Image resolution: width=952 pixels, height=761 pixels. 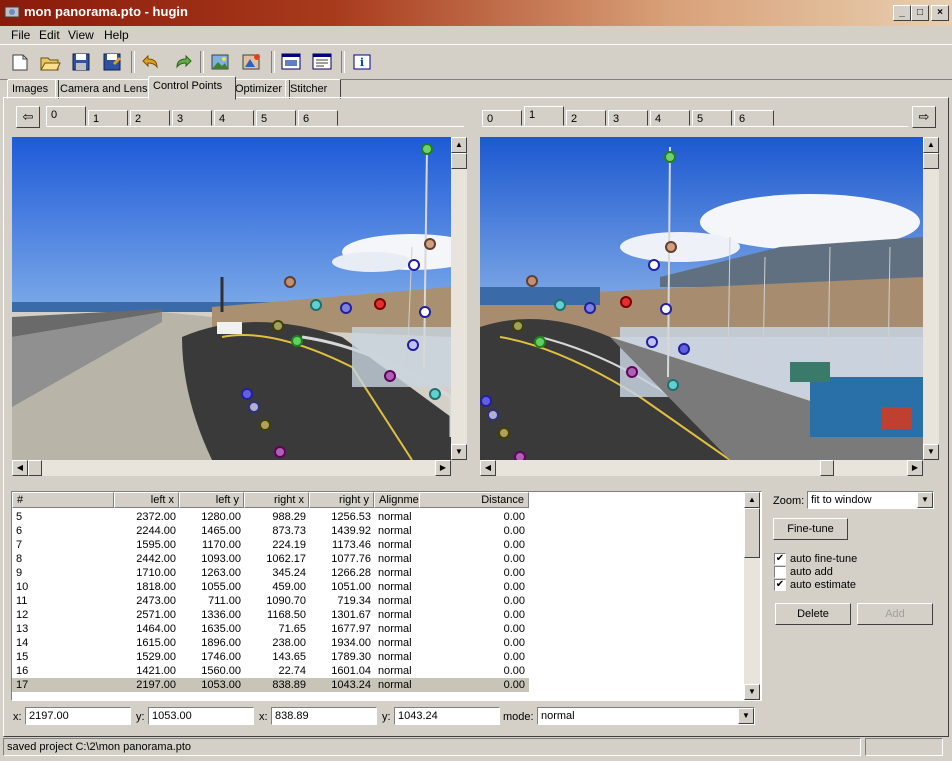 What do you see at coordinates (49, 35) in the screenshot?
I see `menu-edit: Edit` at bounding box center [49, 35].